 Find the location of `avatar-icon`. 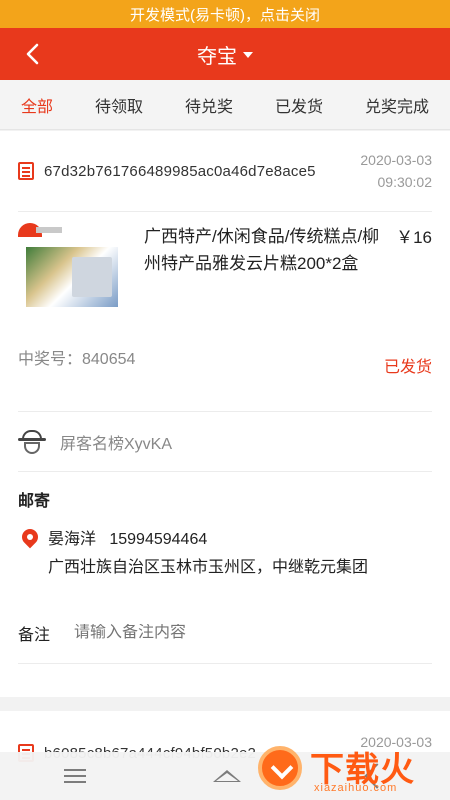

avatar-icon is located at coordinates (32, 442).